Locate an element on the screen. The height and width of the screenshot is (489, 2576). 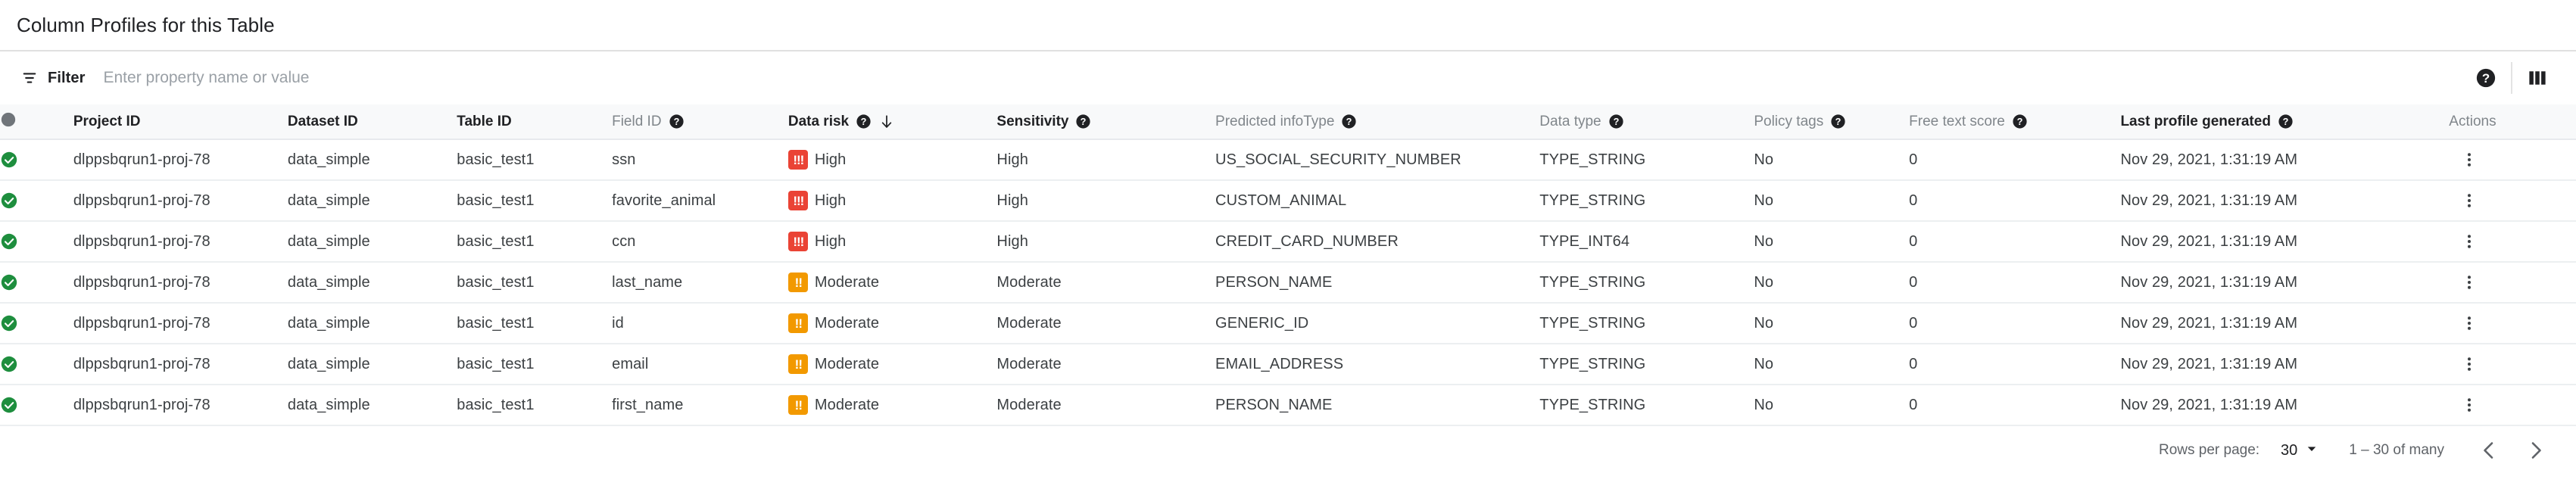
filter-button: Filter is located at coordinates (53, 78).